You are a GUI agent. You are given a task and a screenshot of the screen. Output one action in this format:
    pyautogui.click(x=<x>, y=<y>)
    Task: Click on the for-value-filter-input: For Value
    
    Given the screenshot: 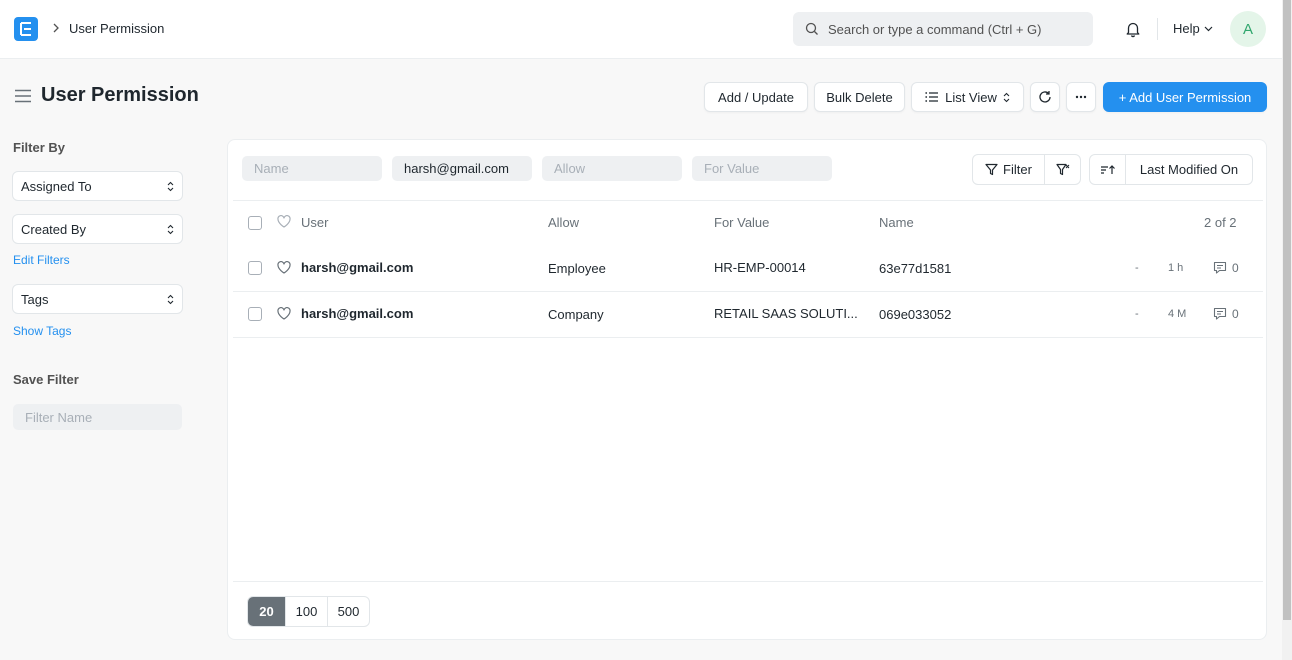 What is the action you would take?
    pyautogui.click(x=762, y=168)
    